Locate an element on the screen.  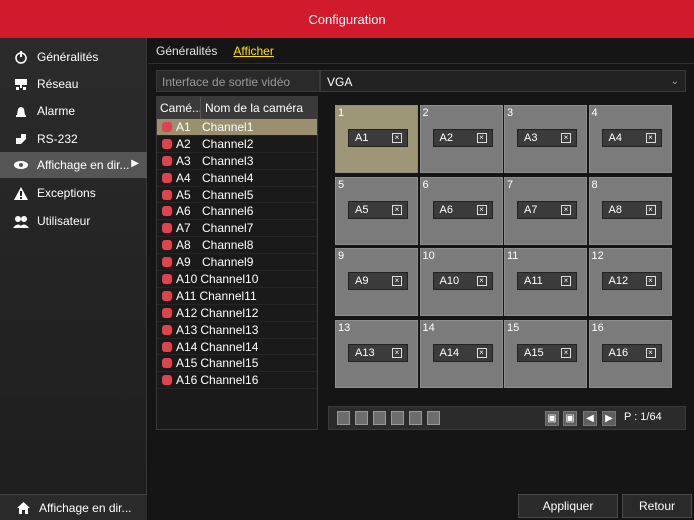
video-output-value: VGA is located at coordinates (340, 82).